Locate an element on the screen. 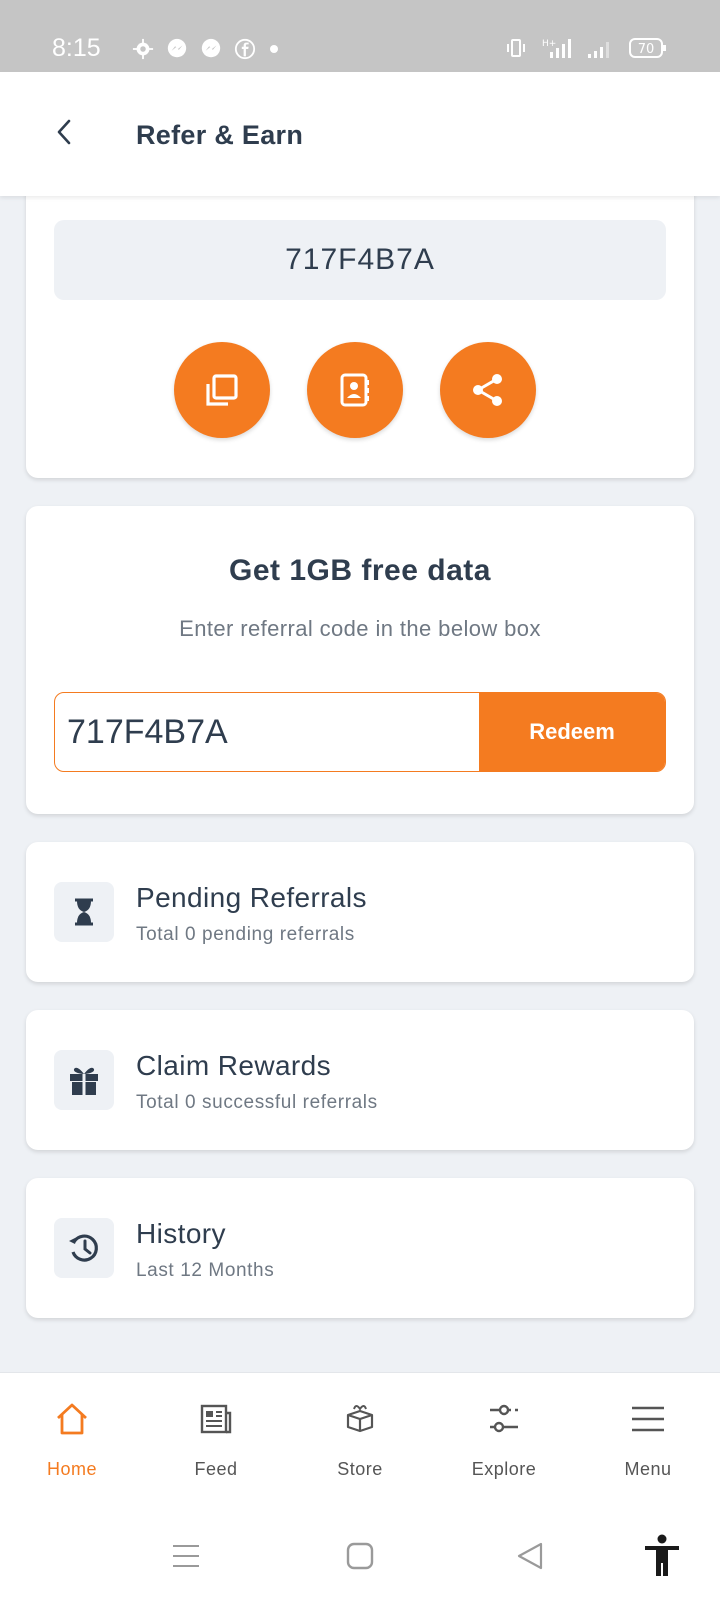  share-button is located at coordinates (488, 390).